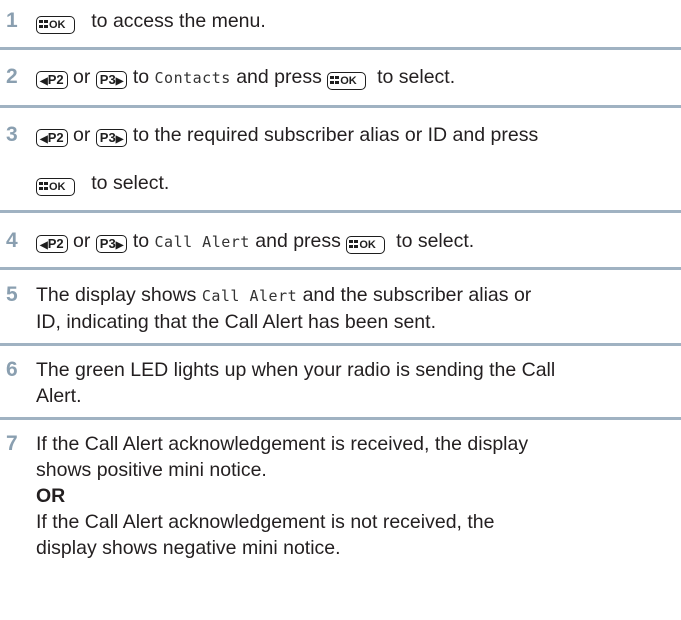 The image size is (681, 620). What do you see at coordinates (12, 443) in the screenshot?
I see `step-number: 7` at bounding box center [12, 443].